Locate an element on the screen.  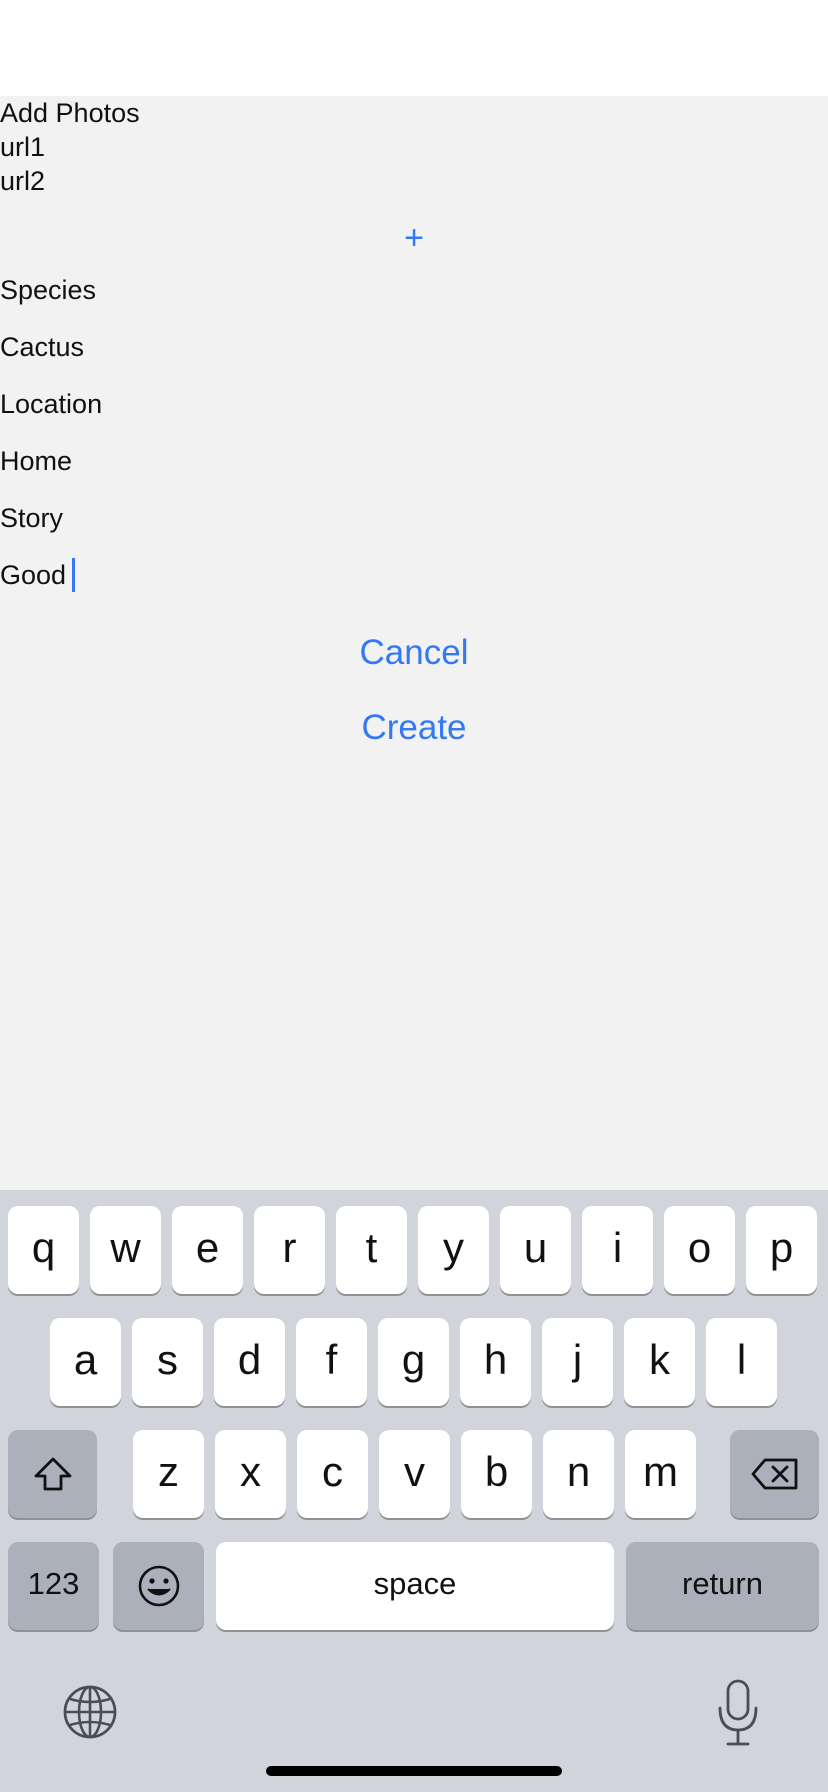
key-o: o is located at coordinates (699, 1250).